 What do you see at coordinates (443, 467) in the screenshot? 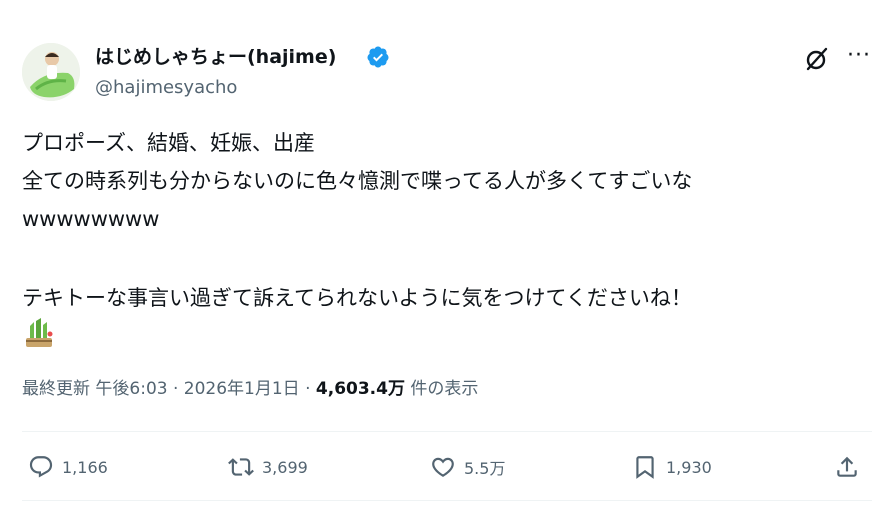
I see `heart-icon` at bounding box center [443, 467].